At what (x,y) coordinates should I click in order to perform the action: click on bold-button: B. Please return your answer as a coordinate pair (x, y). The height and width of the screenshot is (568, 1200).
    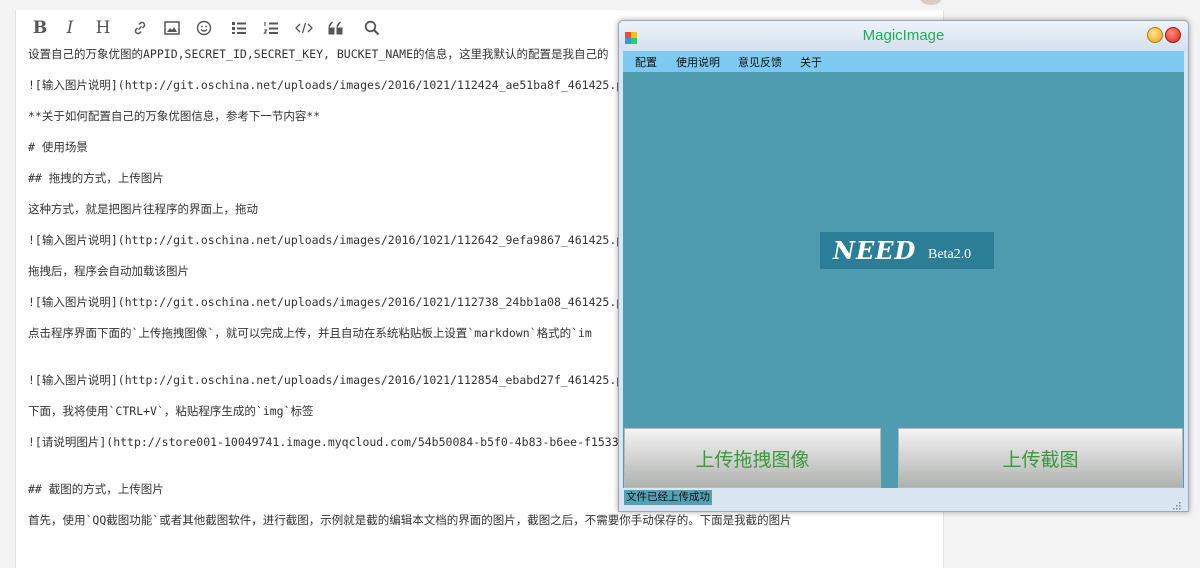
    Looking at the image, I should click on (40, 28).